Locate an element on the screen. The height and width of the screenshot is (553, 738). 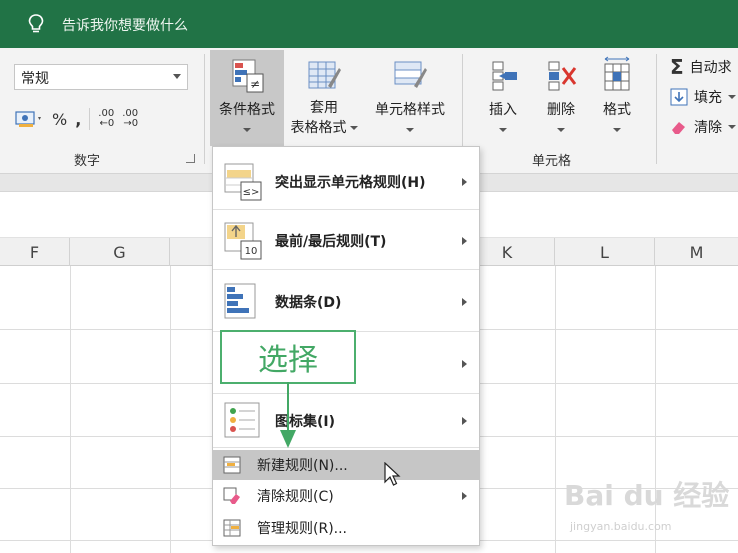
column-header-m: M is located at coordinates (696, 252).